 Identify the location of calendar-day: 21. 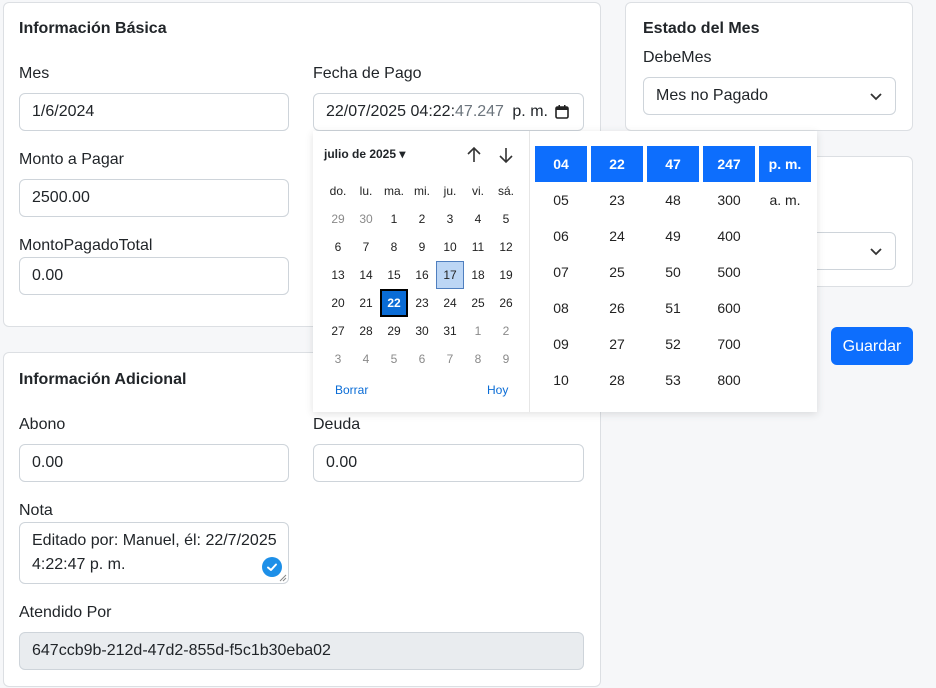
(366, 303).